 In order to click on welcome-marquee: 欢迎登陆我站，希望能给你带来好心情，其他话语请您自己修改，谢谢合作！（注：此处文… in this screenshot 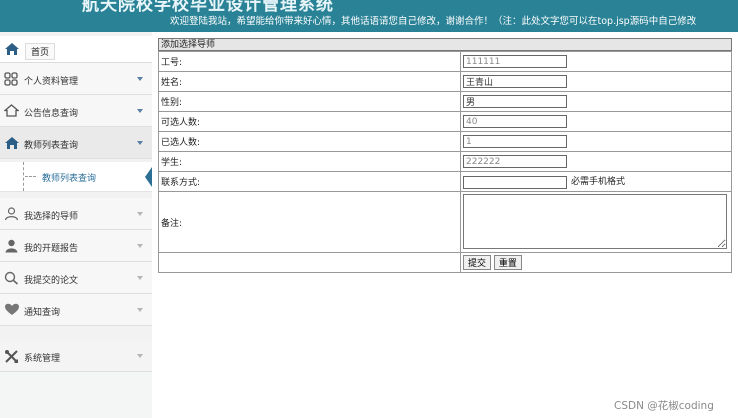, I will do `click(433, 21)`.